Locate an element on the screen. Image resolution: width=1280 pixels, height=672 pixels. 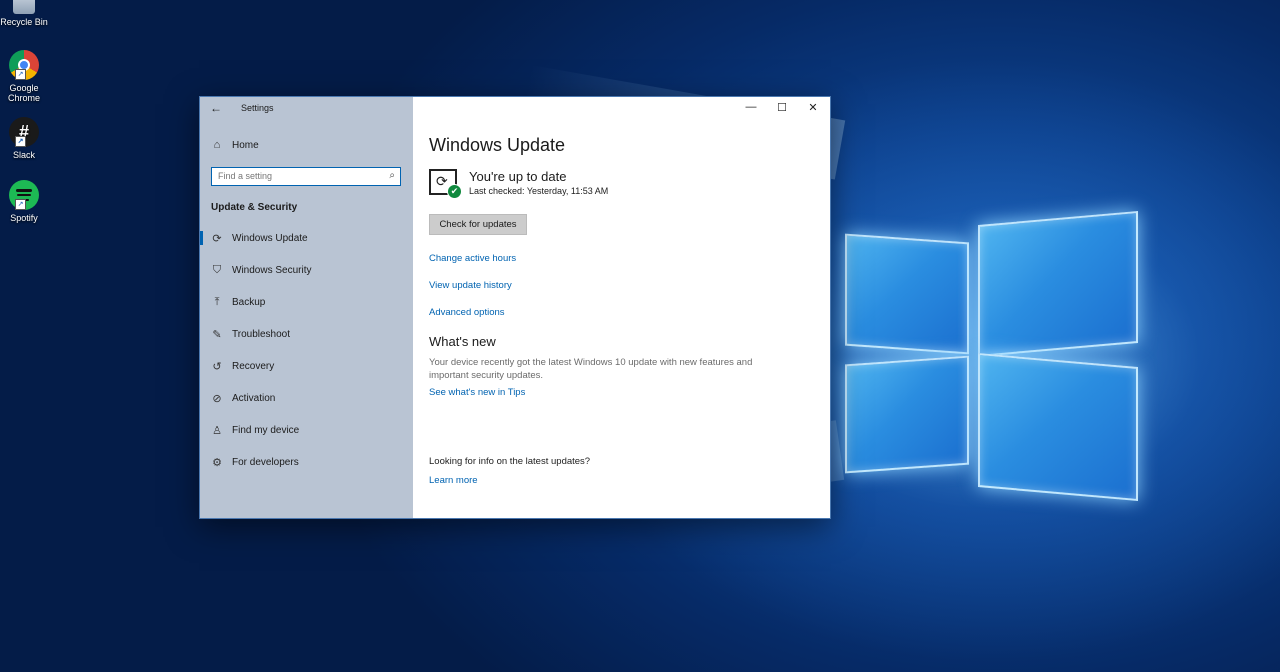
last-checked-text: Last checked: Yesterday, 11:53 AM is located at coordinates (539, 191).